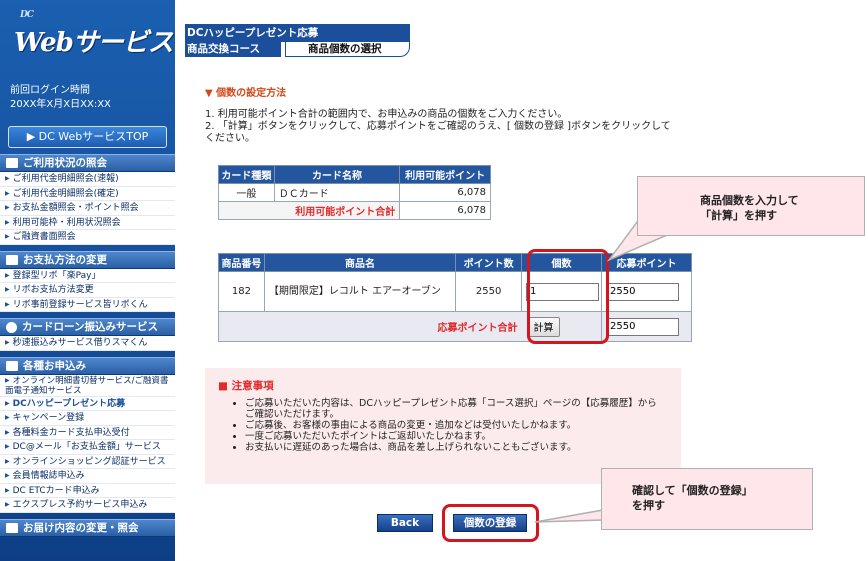 The image size is (868, 561). I want to click on quantity-input, so click(563, 291).